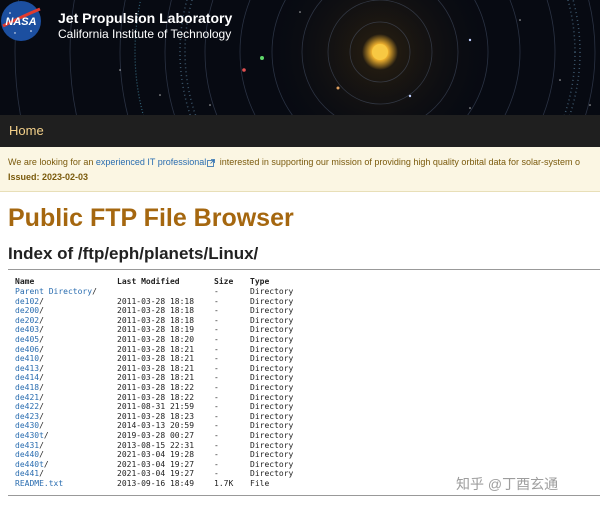  What do you see at coordinates (156, 311) in the screenshot?
I see `row-modified: 2011-03-28 18:18` at bounding box center [156, 311].